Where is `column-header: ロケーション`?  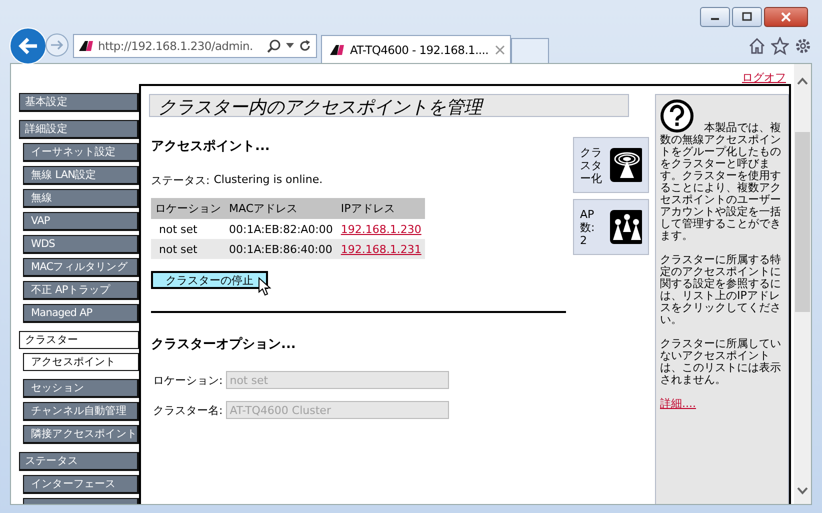
column-header: ロケーション is located at coordinates (188, 208).